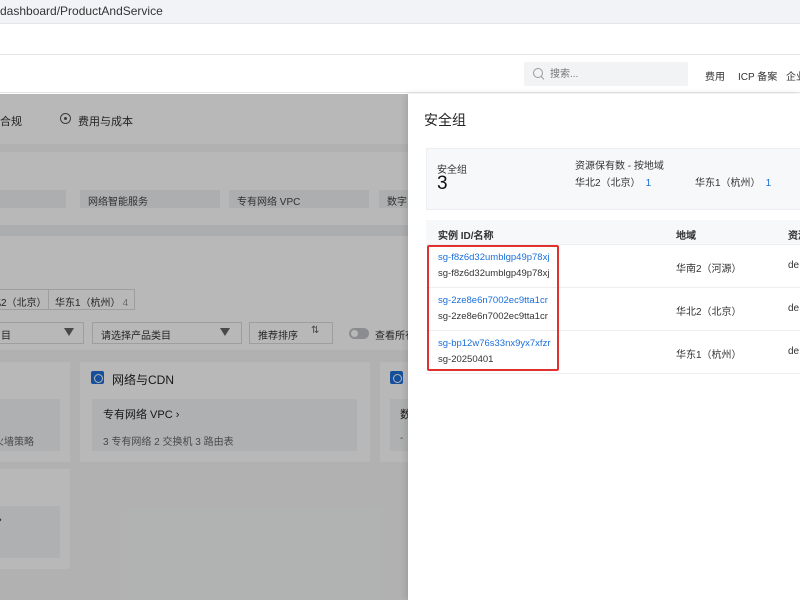 This screenshot has width=800, height=600. Describe the element at coordinates (442, 183) in the screenshot. I see `summary-count: 3` at that location.